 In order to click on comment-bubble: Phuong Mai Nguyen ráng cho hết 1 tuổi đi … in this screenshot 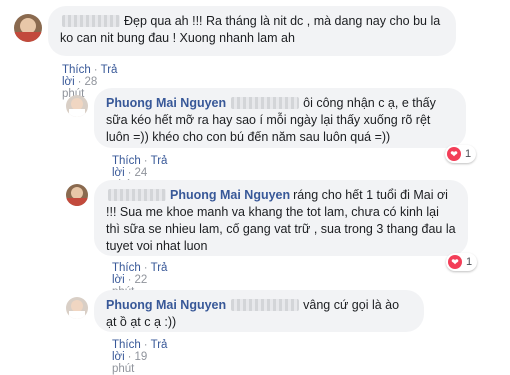, I will do `click(281, 218)`.